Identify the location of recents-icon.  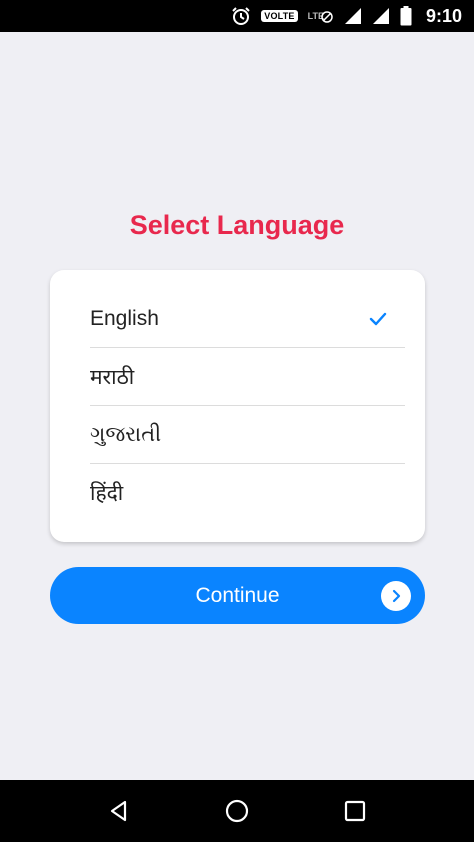
(355, 811).